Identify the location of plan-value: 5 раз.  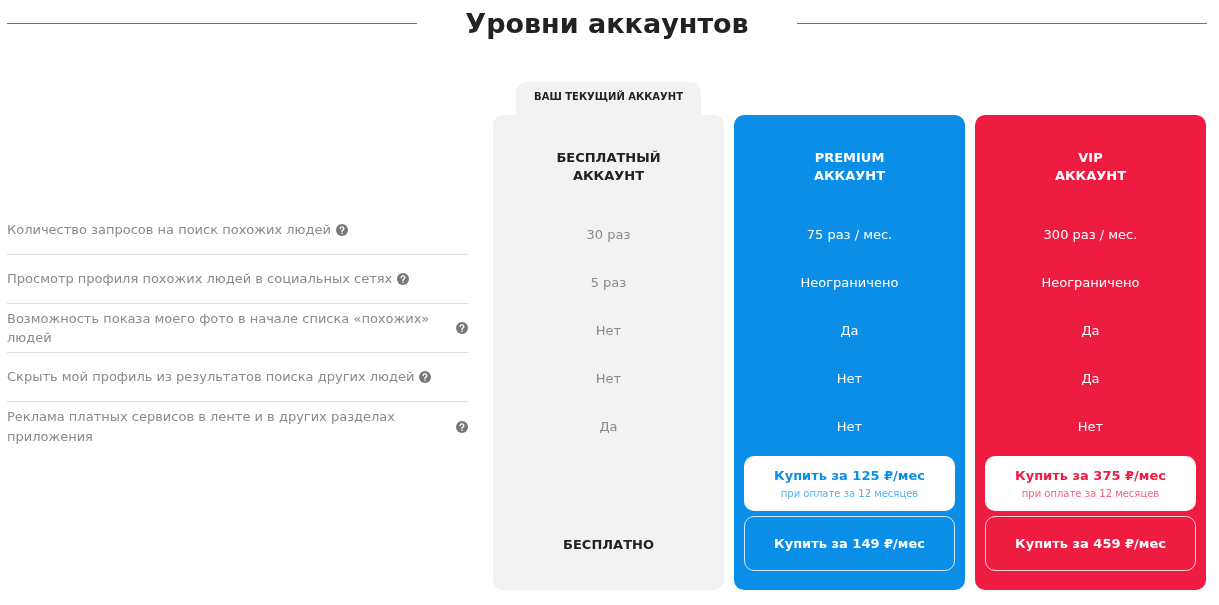
(608, 283).